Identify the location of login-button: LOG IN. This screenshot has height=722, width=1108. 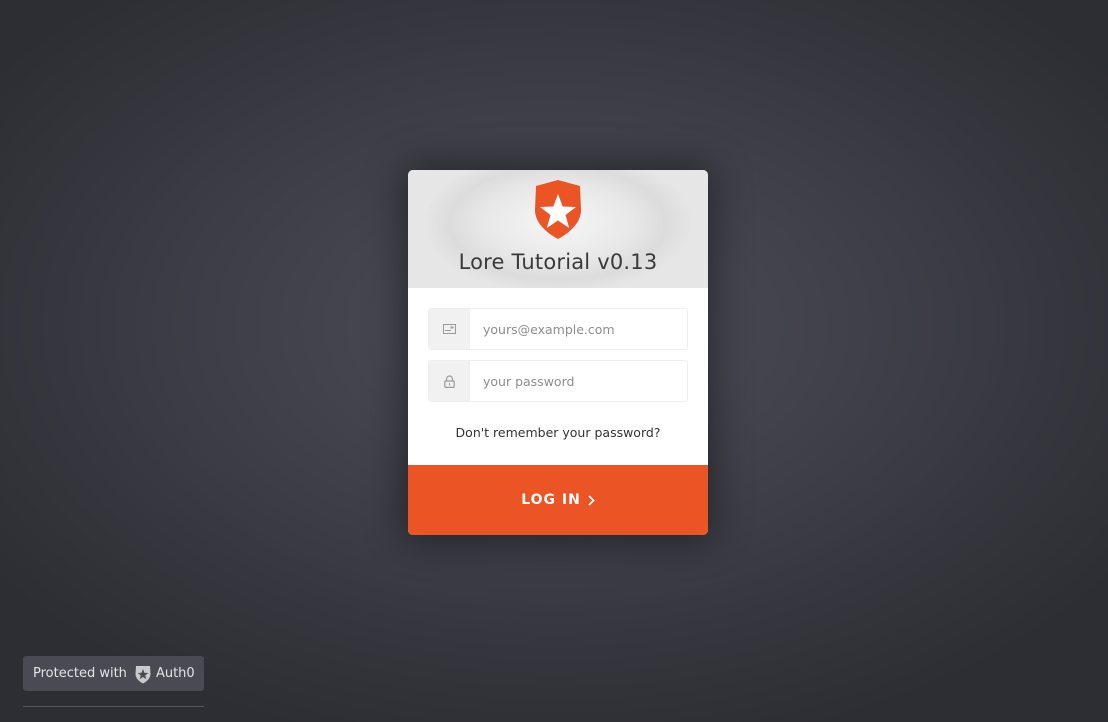
(558, 500).